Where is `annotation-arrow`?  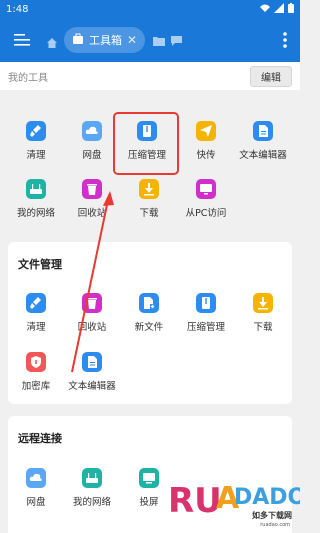
annotation-arrow is located at coordinates (92, 282).